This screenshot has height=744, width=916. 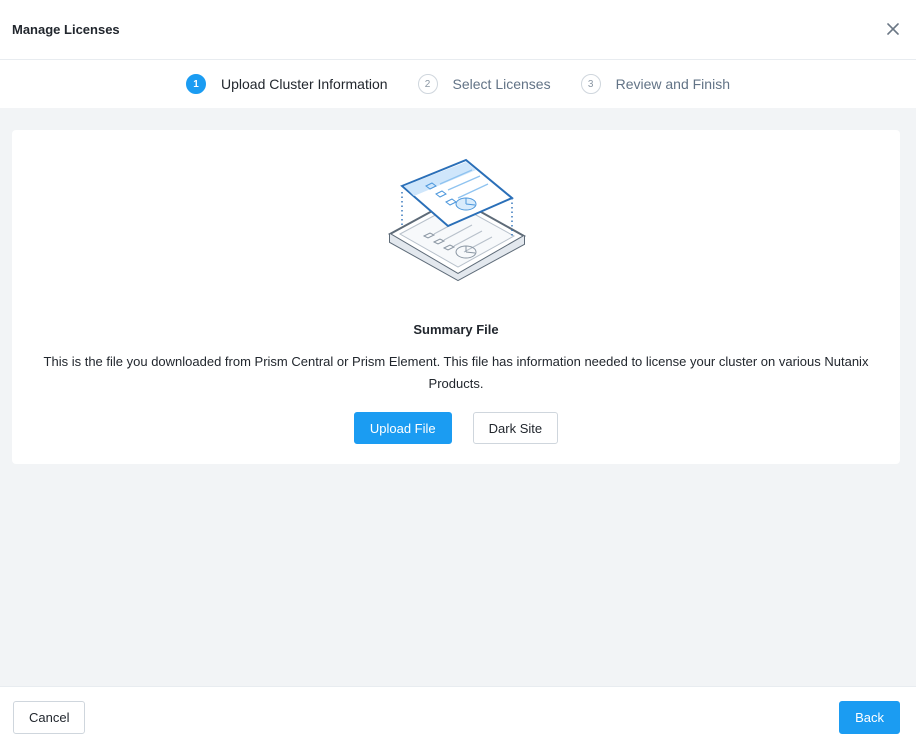 I want to click on card-actions: Upload File Dark Site, so click(x=456, y=428).